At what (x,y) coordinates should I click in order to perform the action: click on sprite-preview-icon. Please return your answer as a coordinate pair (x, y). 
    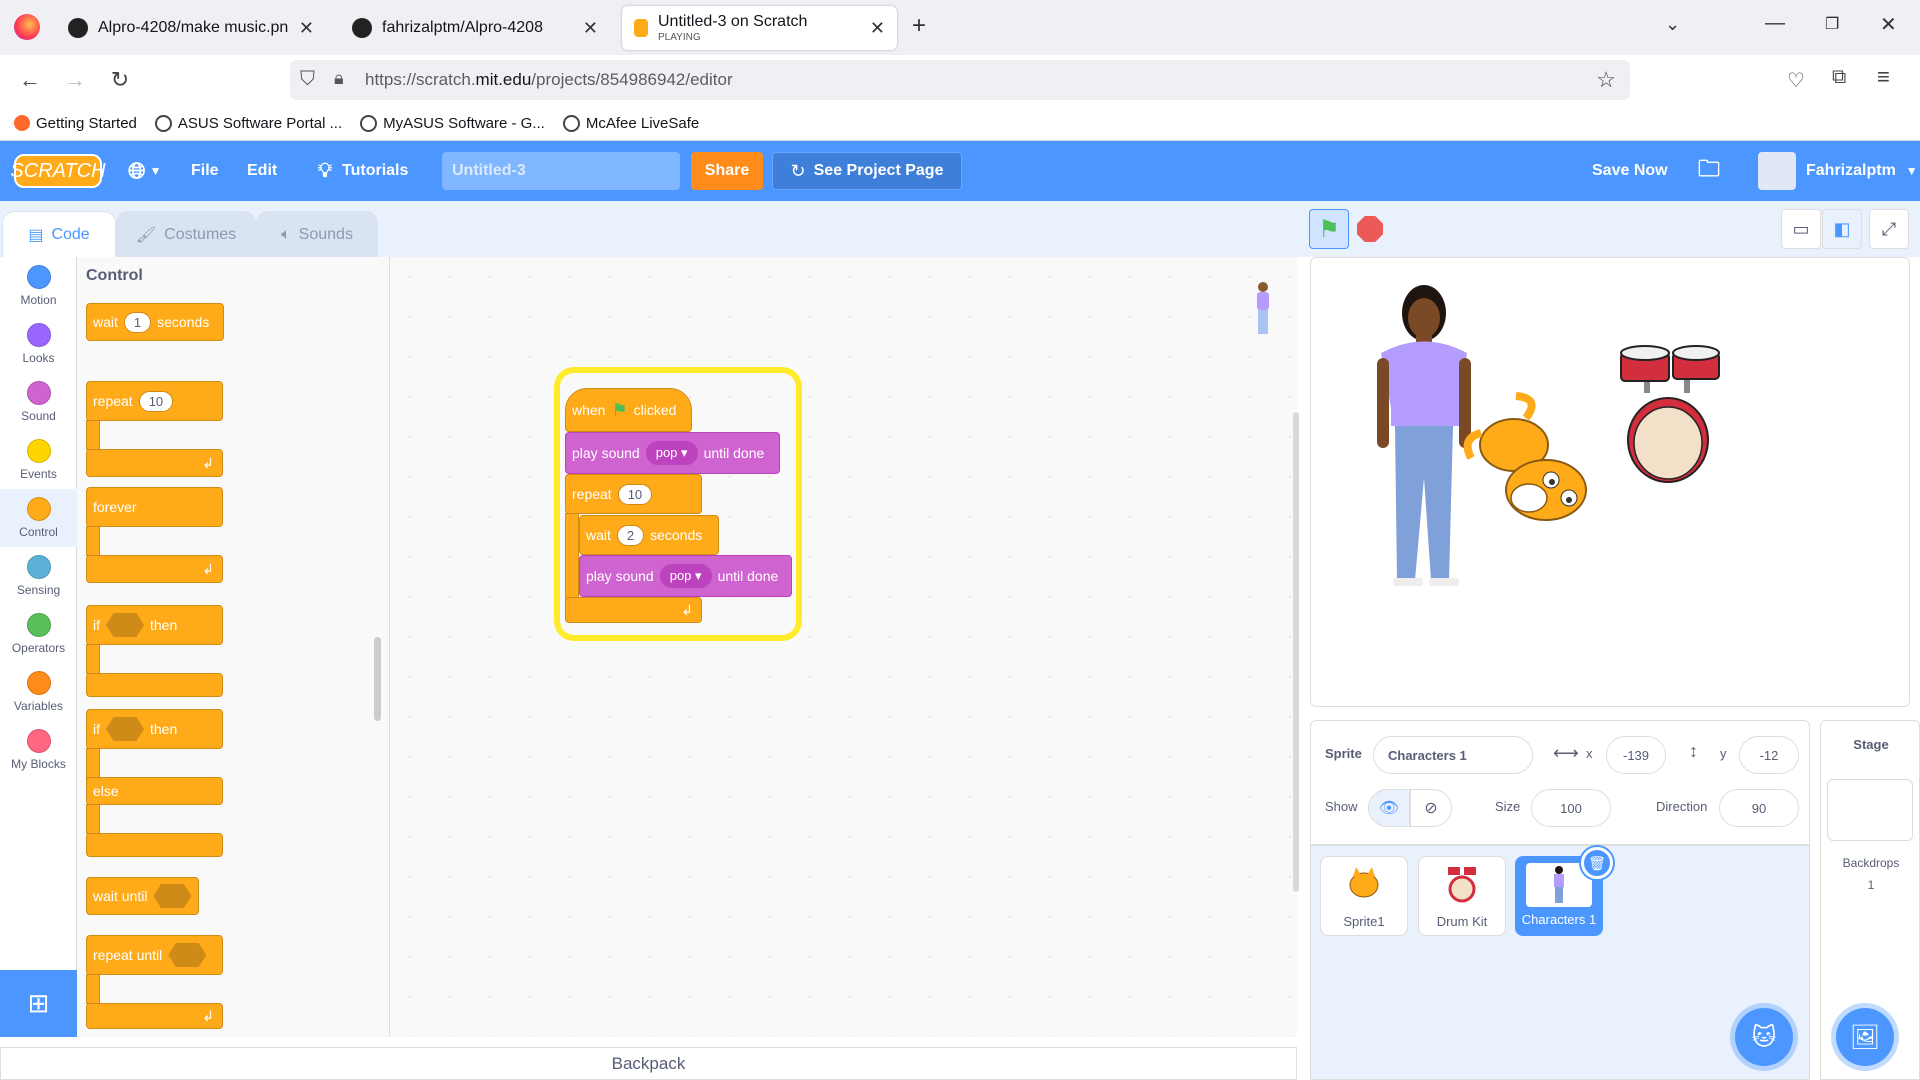
    Looking at the image, I should click on (1263, 308).